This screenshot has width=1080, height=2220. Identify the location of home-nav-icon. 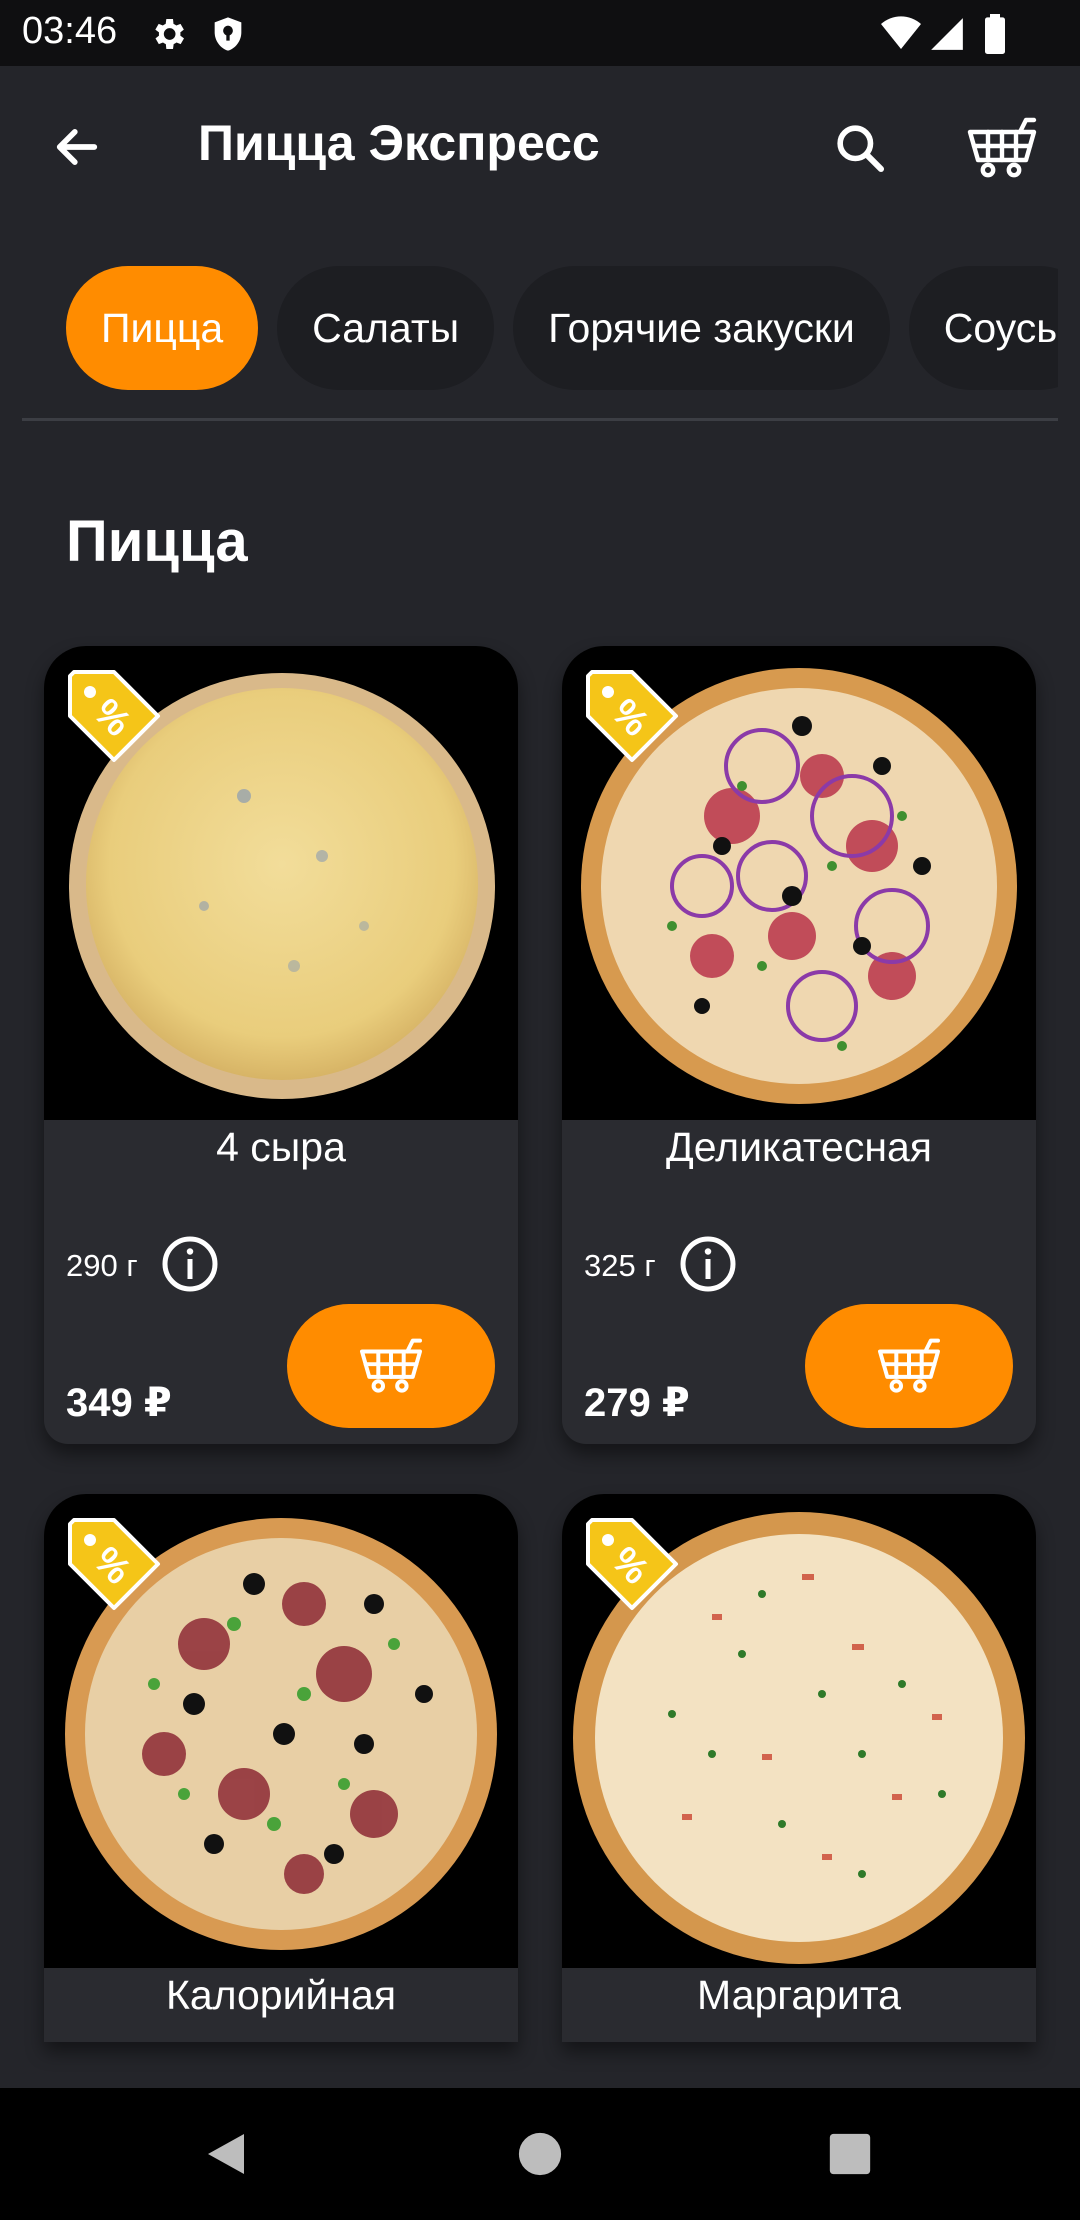
(540, 2154).